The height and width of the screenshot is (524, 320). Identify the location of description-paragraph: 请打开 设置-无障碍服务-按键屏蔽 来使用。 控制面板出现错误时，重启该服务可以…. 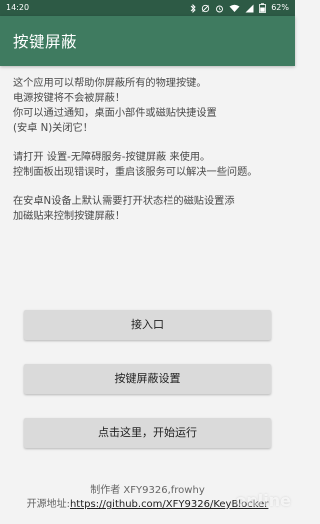
(150, 165).